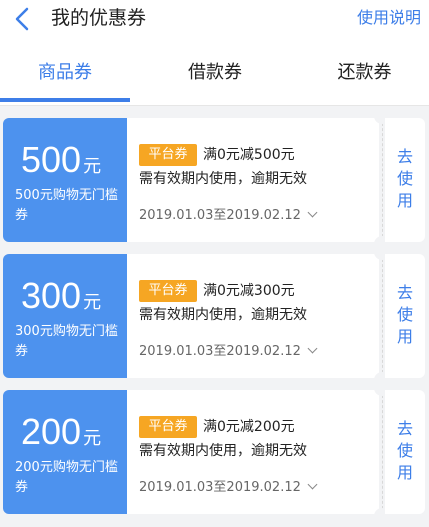 This screenshot has height=527, width=429. I want to click on tab-bar: 商品券 借款券 还款券, so click(214, 73).